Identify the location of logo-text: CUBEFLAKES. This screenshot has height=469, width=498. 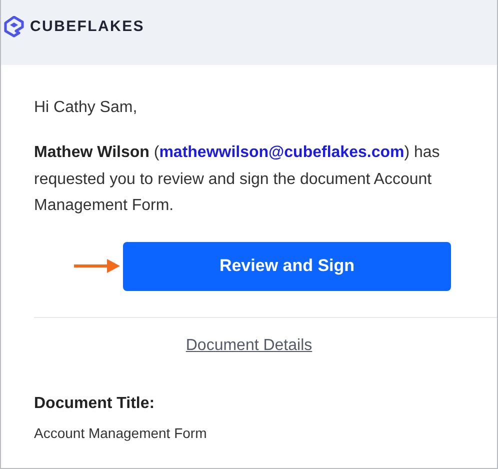
(87, 27).